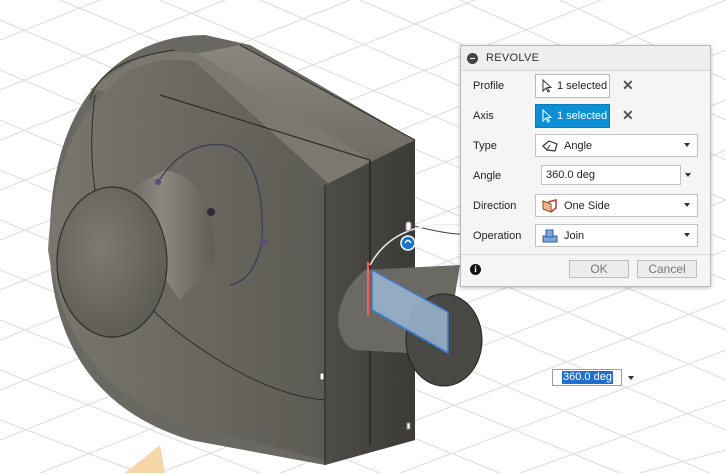 The image size is (726, 476). Describe the element at coordinates (582, 86) in the screenshot. I see `profile-value: 1 selected` at that location.